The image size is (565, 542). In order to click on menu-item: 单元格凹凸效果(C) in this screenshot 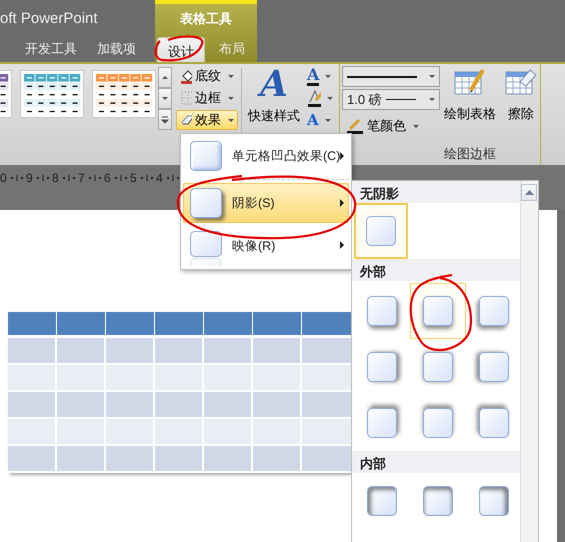, I will do `click(266, 156)`.